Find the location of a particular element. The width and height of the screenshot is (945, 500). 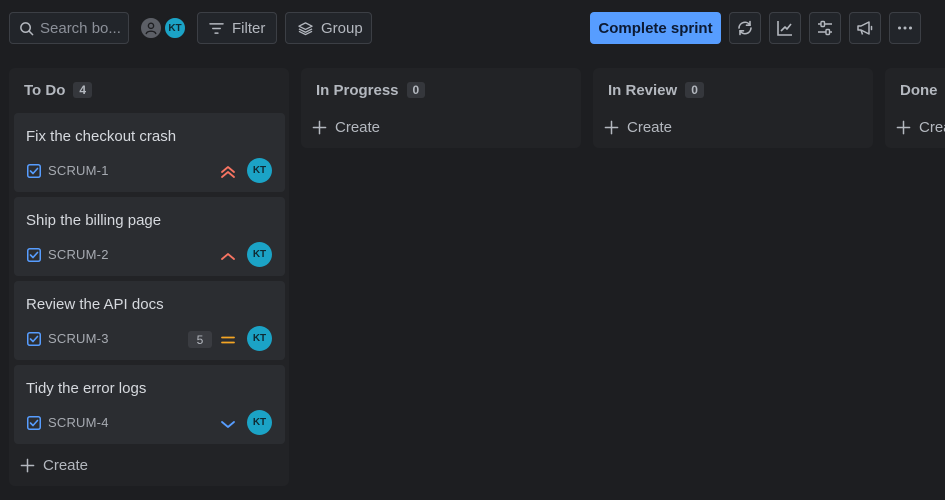

insights-chart-icon is located at coordinates (784, 28).